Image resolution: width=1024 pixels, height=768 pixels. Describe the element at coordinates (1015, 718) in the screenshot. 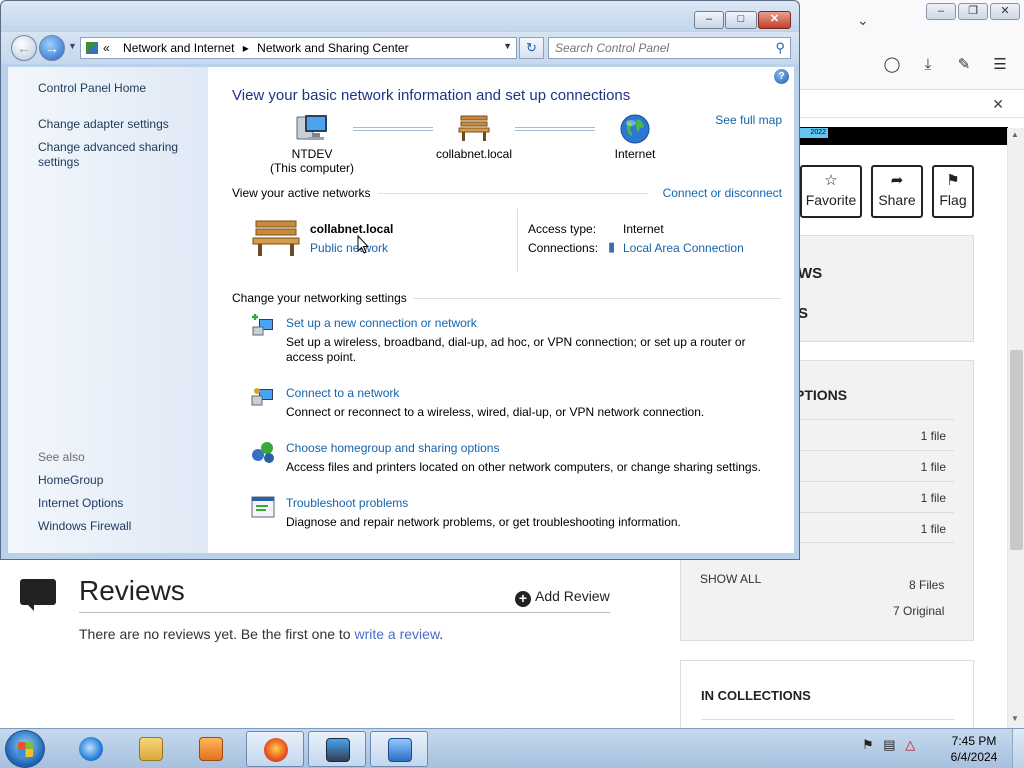

I see `scroll-down-icon: ▼` at that location.